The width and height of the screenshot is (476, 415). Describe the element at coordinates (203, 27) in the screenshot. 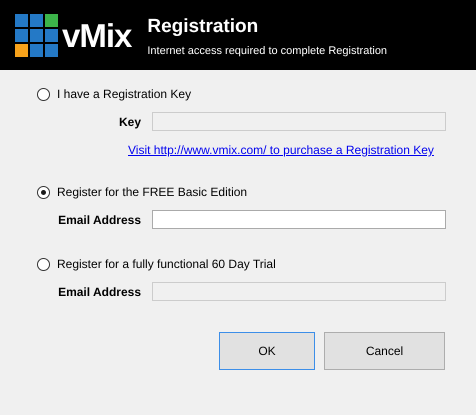

I see `dialog-title: Registration` at that location.